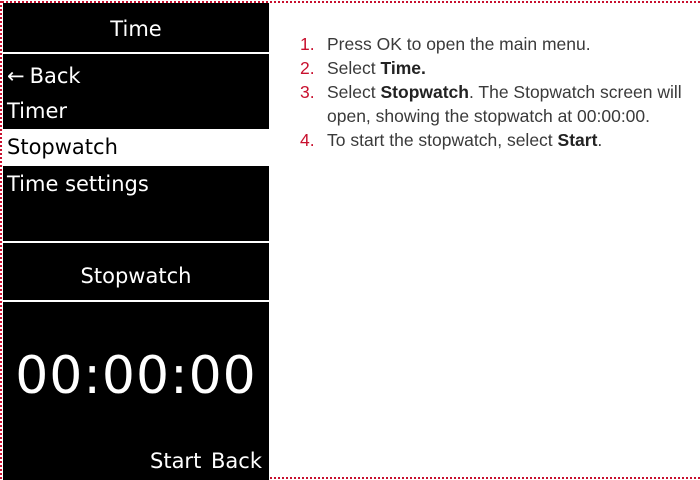 Image resolution: width=700 pixels, height=480 pixels. Describe the element at coordinates (78, 184) in the screenshot. I see `menu-item-label: Time settings` at that location.